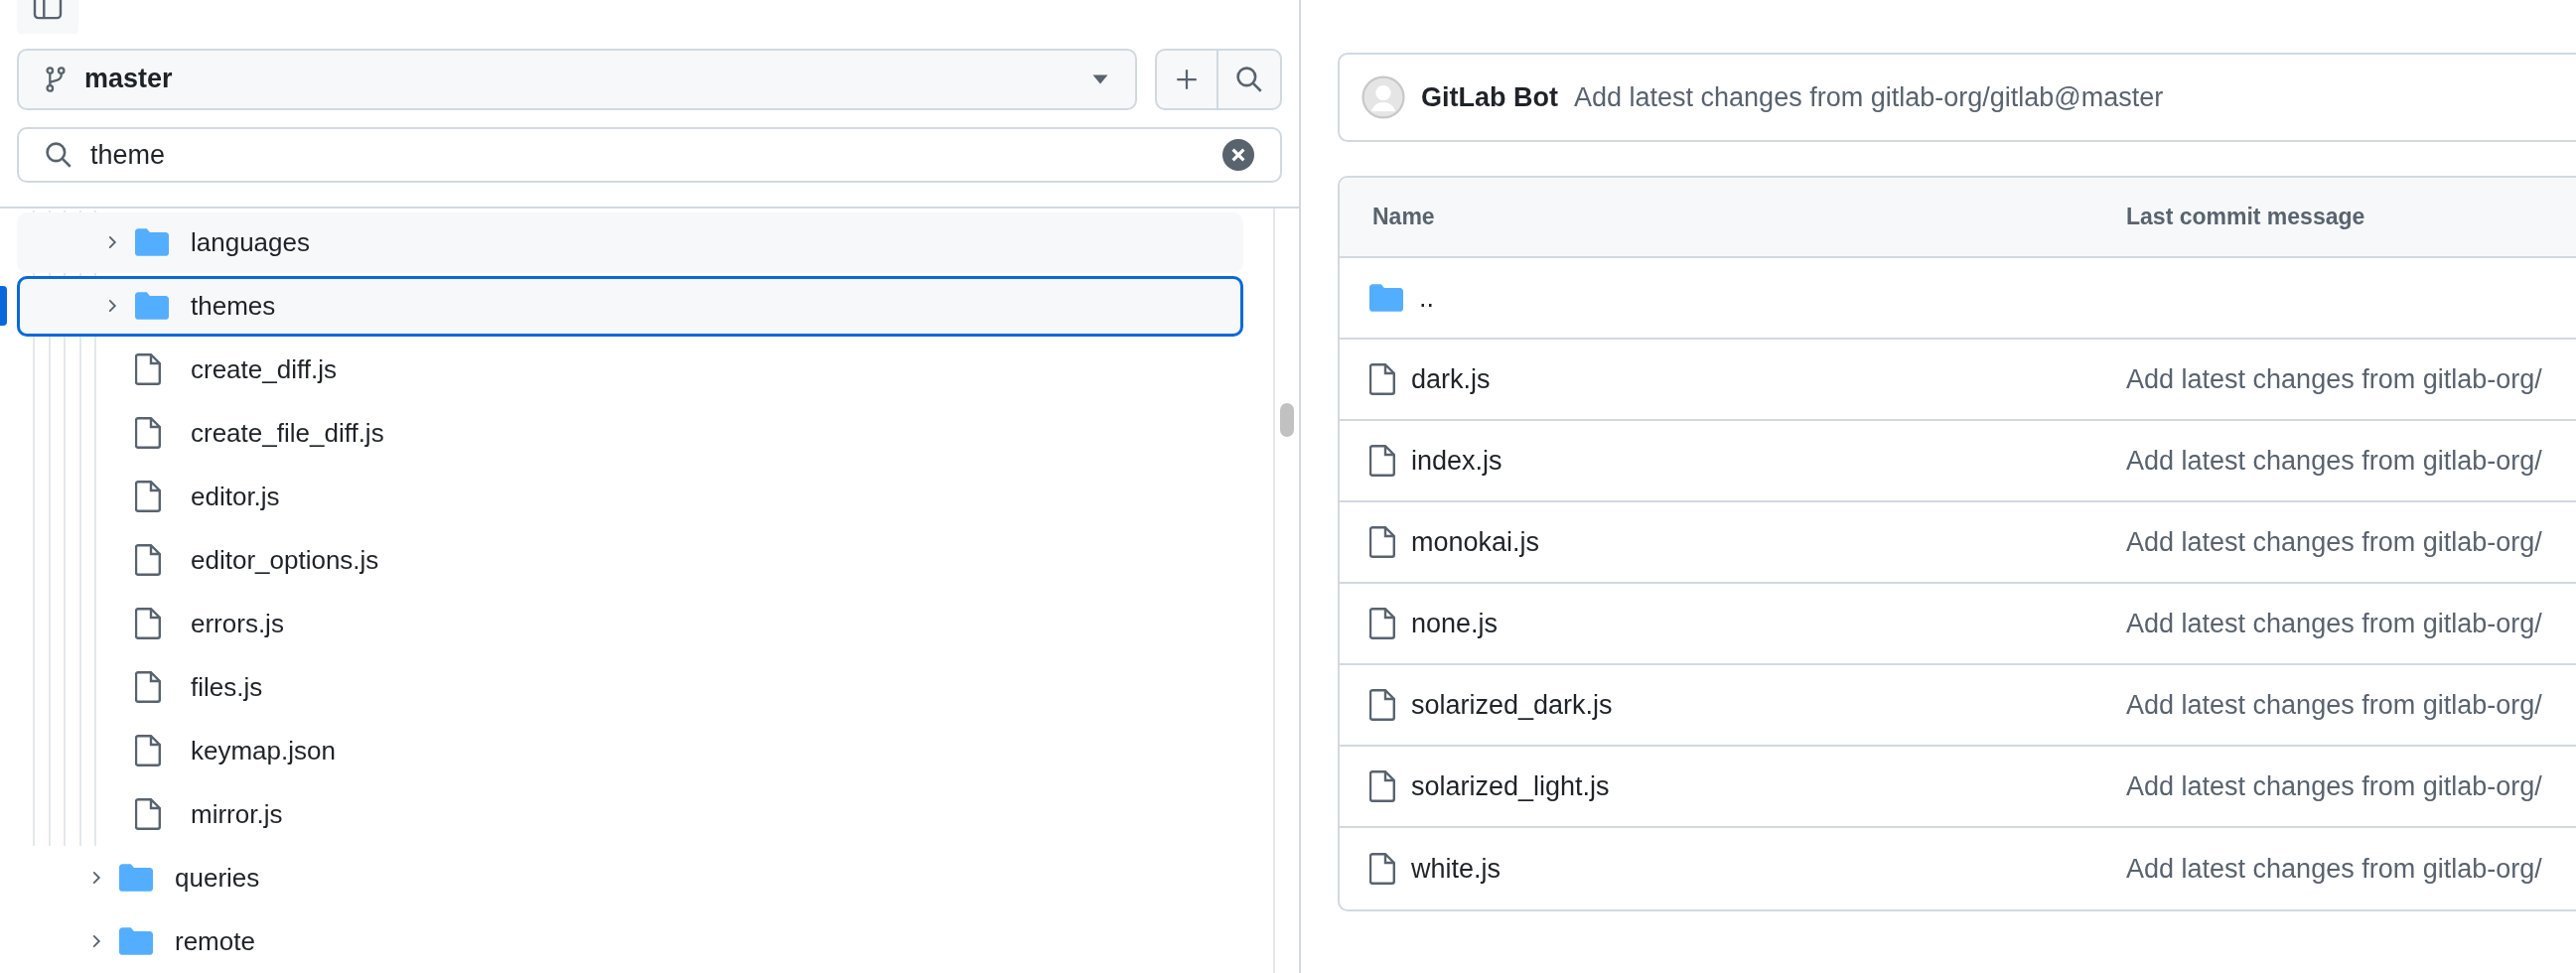  What do you see at coordinates (630, 750) in the screenshot?
I see `file-item: keymap.json` at bounding box center [630, 750].